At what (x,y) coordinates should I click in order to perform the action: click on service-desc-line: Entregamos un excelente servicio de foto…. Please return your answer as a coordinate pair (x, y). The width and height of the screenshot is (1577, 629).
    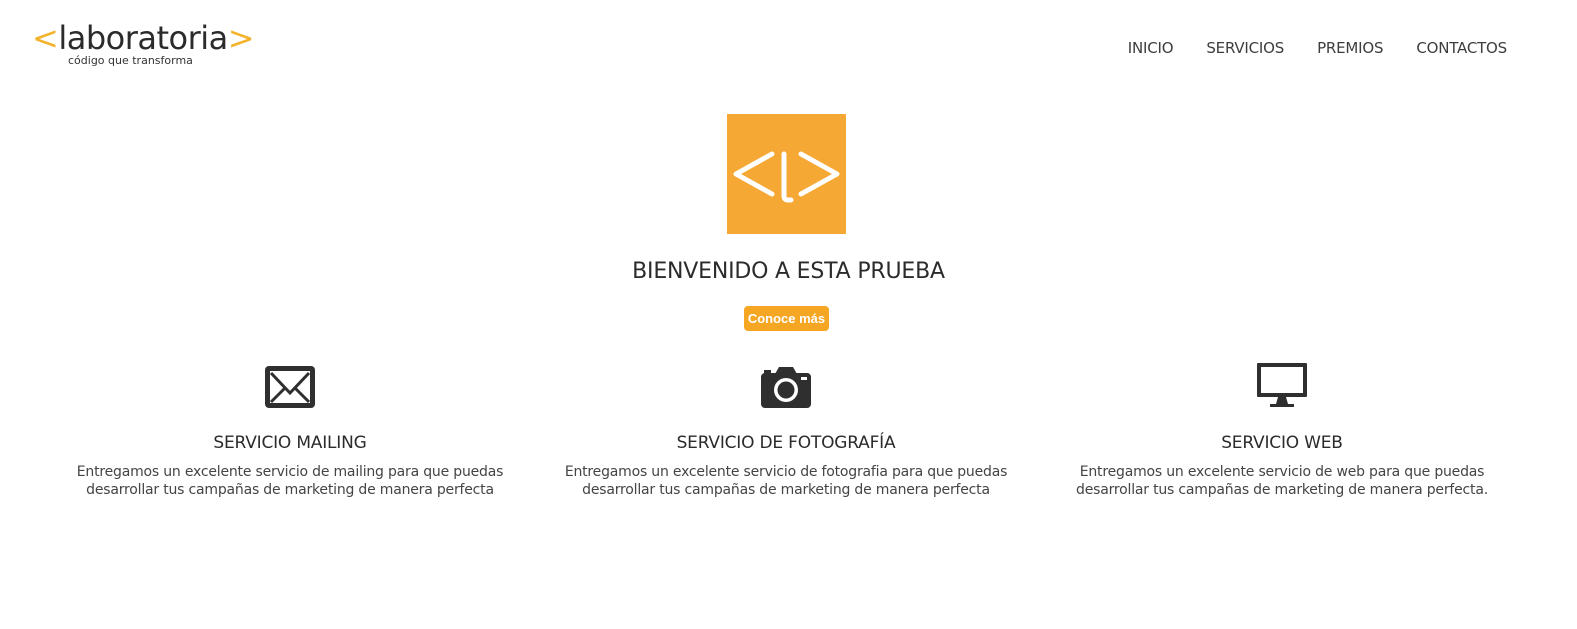
    Looking at the image, I should click on (786, 472).